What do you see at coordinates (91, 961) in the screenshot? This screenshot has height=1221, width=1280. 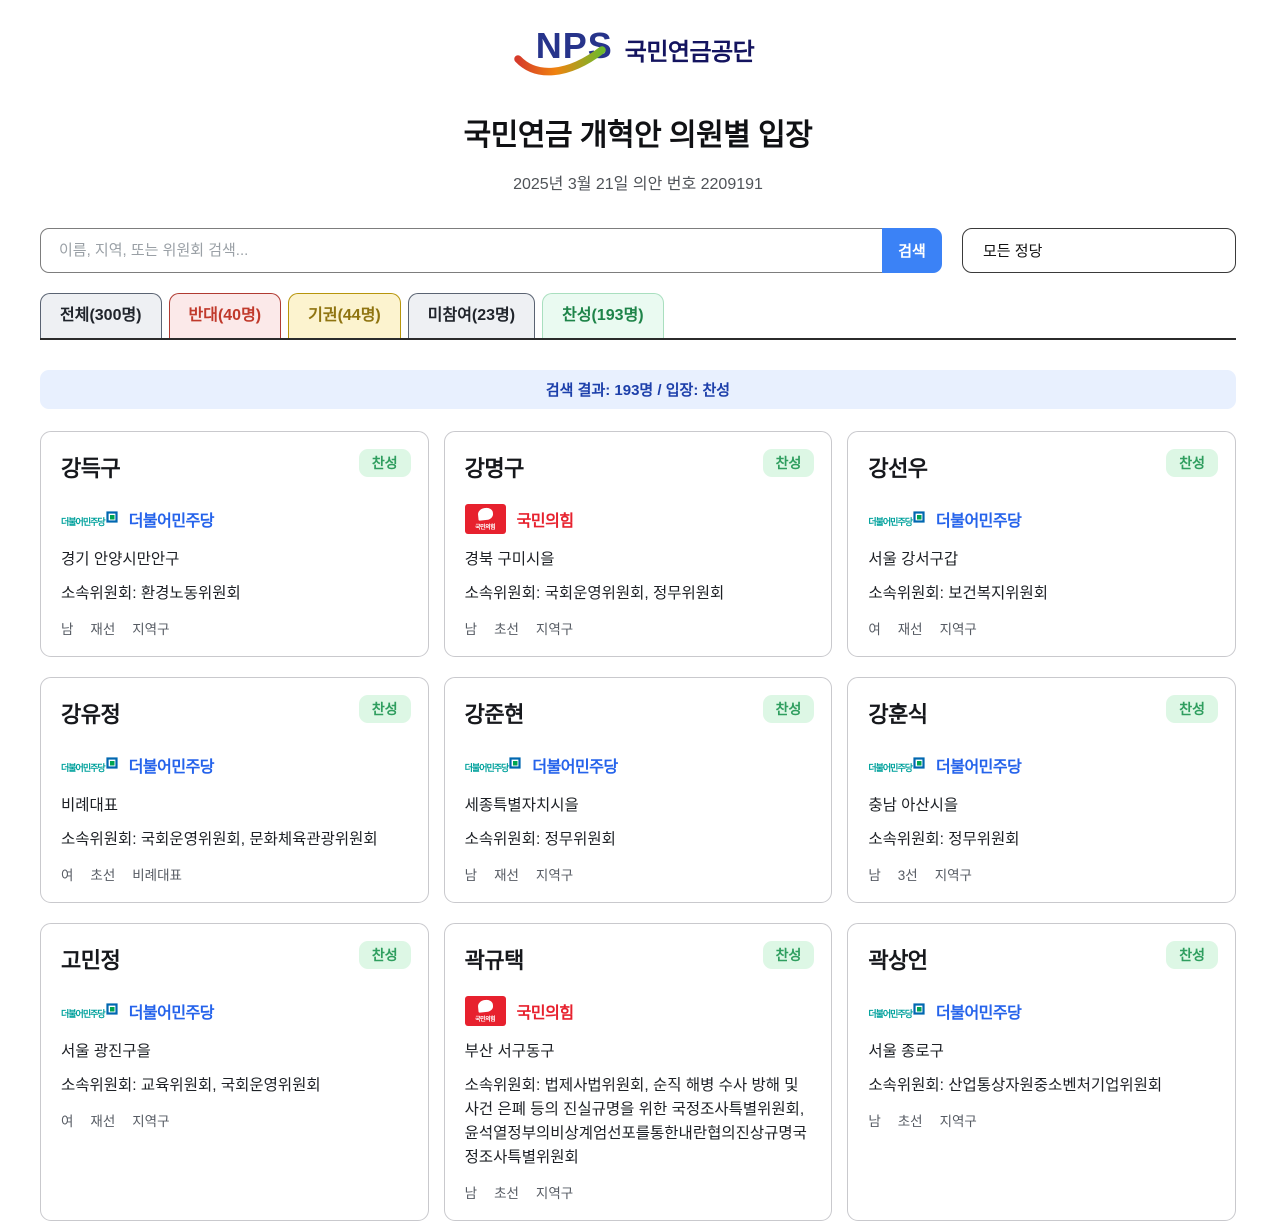 I see `member-name: 고민정` at bounding box center [91, 961].